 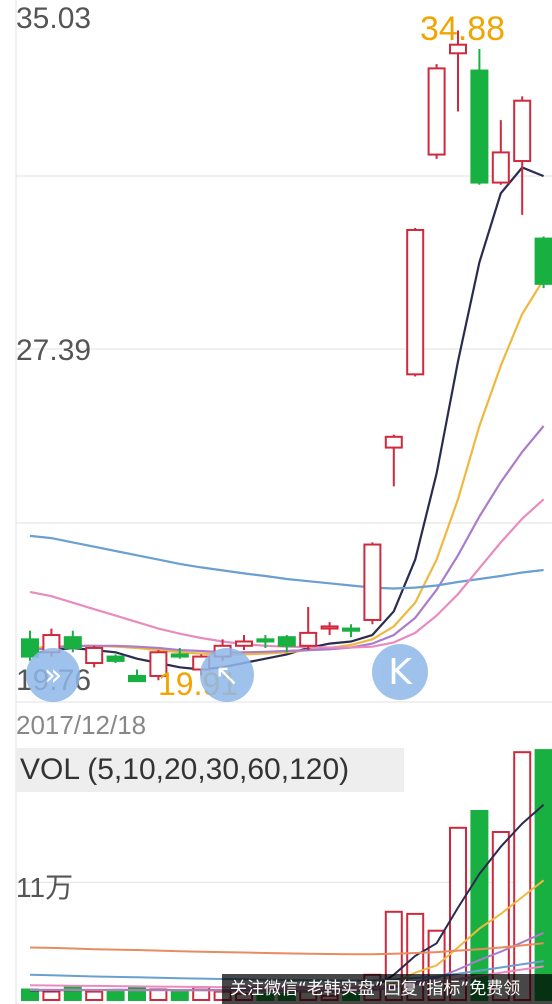 What do you see at coordinates (400, 672) in the screenshot?
I see `kline-toggle-button: K` at bounding box center [400, 672].